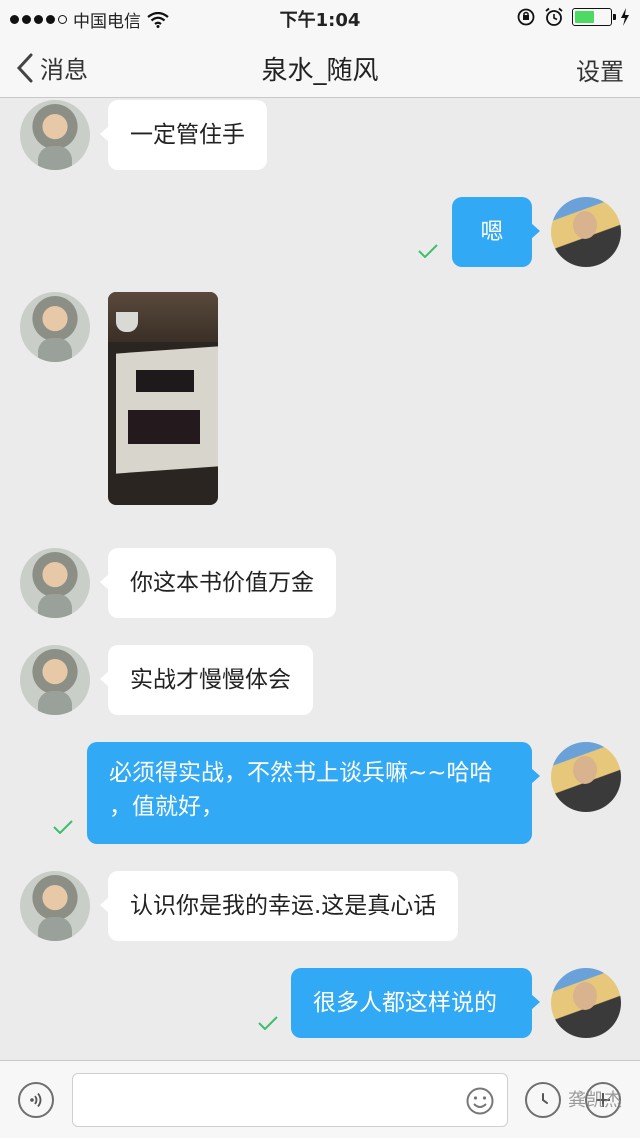 The width and height of the screenshot is (640, 1138). I want to click on voice-button, so click(36, 1100).